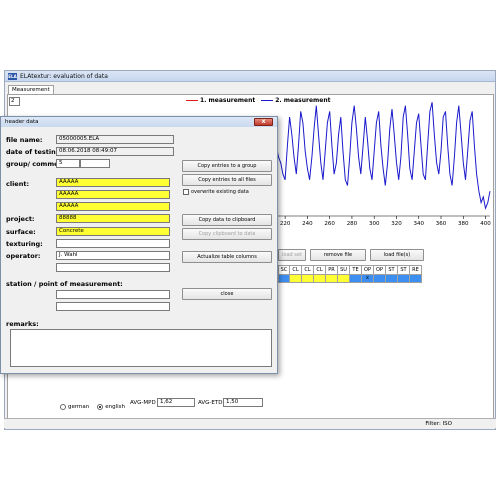 Image resolution: width=500 pixels, height=500 pixels. Describe the element at coordinates (227, 220) in the screenshot. I see `copy-to-clipboard-button: Copy data to clipboard` at that location.